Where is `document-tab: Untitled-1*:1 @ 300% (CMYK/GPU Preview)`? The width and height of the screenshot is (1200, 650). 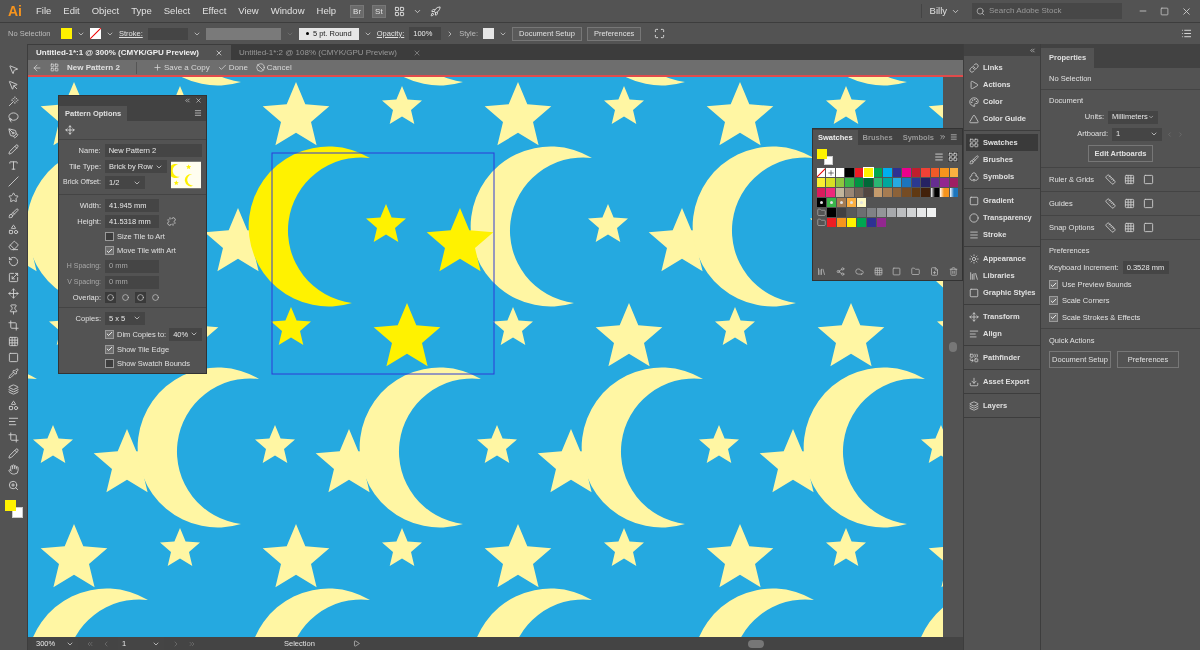 document-tab: Untitled-1*:1 @ 300% (CMYK/GPU Preview) is located at coordinates (129, 52).